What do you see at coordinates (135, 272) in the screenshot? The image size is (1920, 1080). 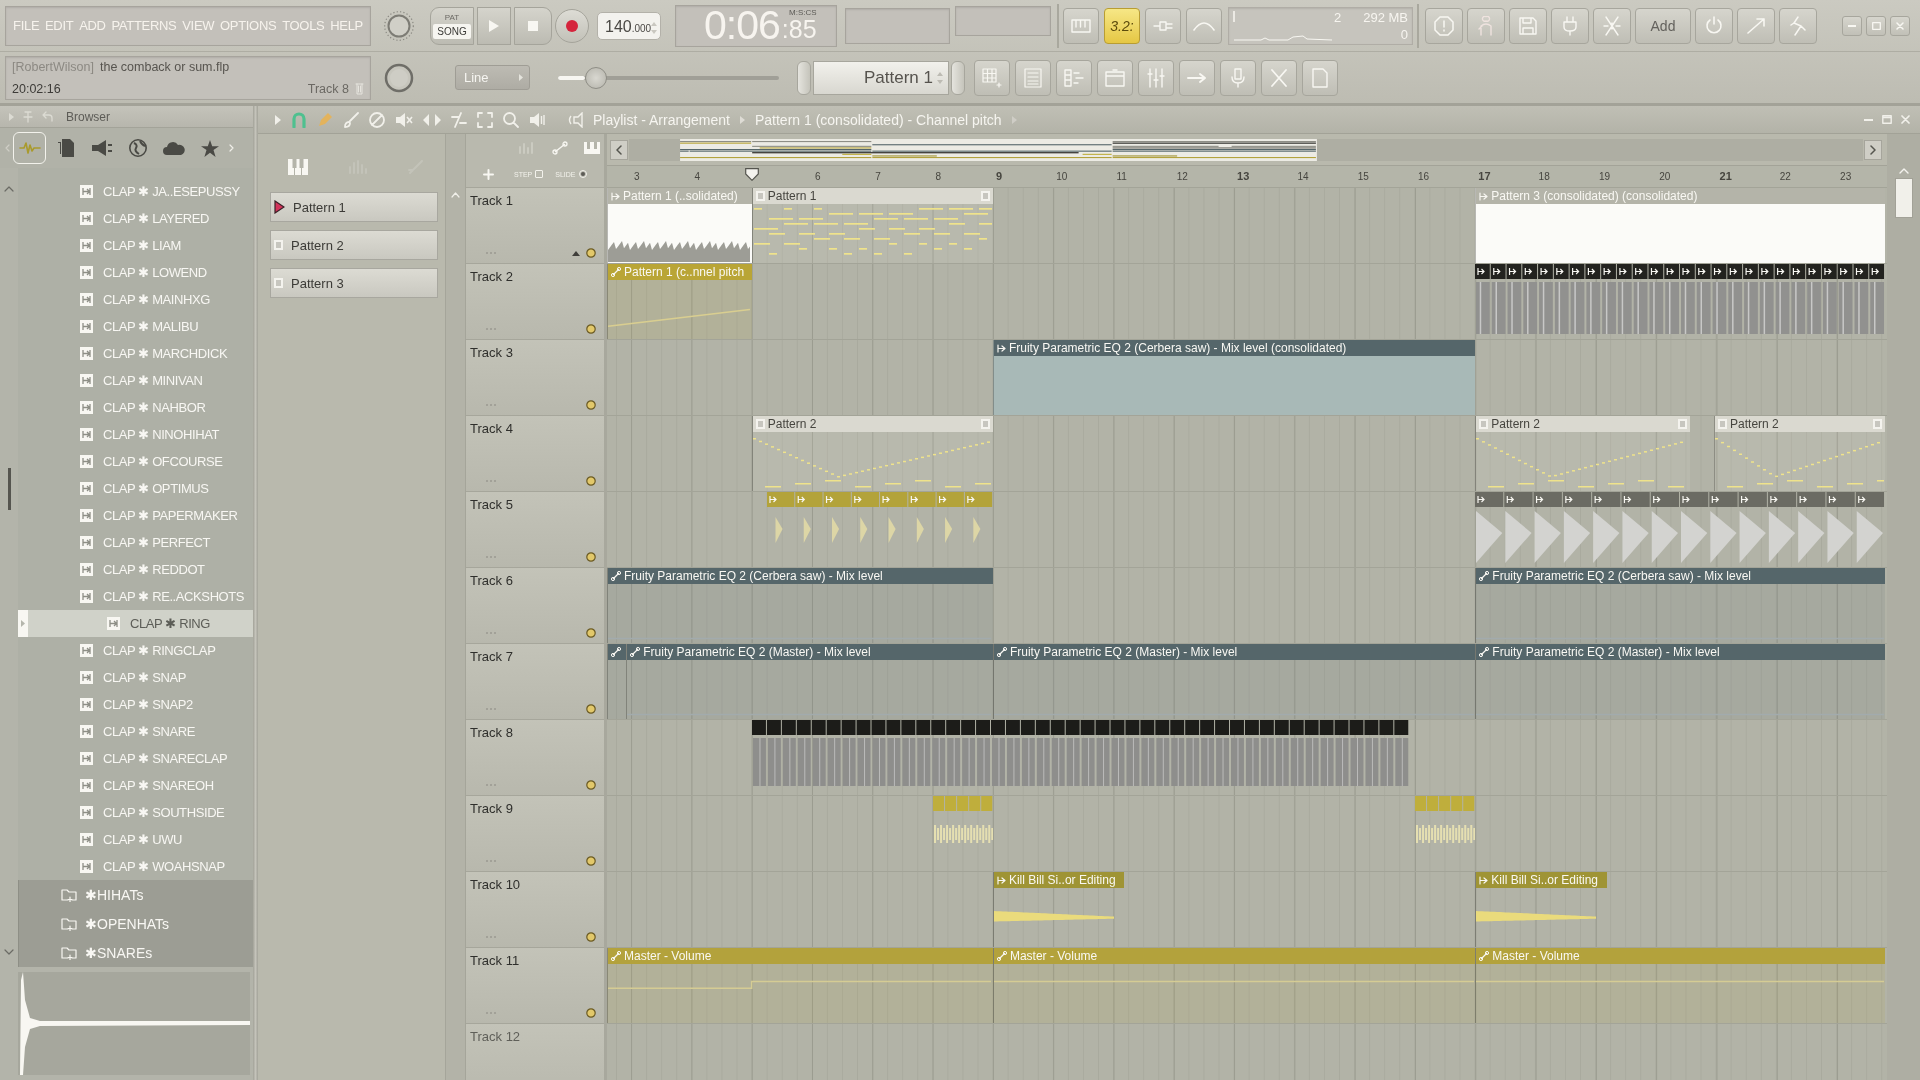 I see `browser-item: CLAP ✱ LOWEND` at bounding box center [135, 272].